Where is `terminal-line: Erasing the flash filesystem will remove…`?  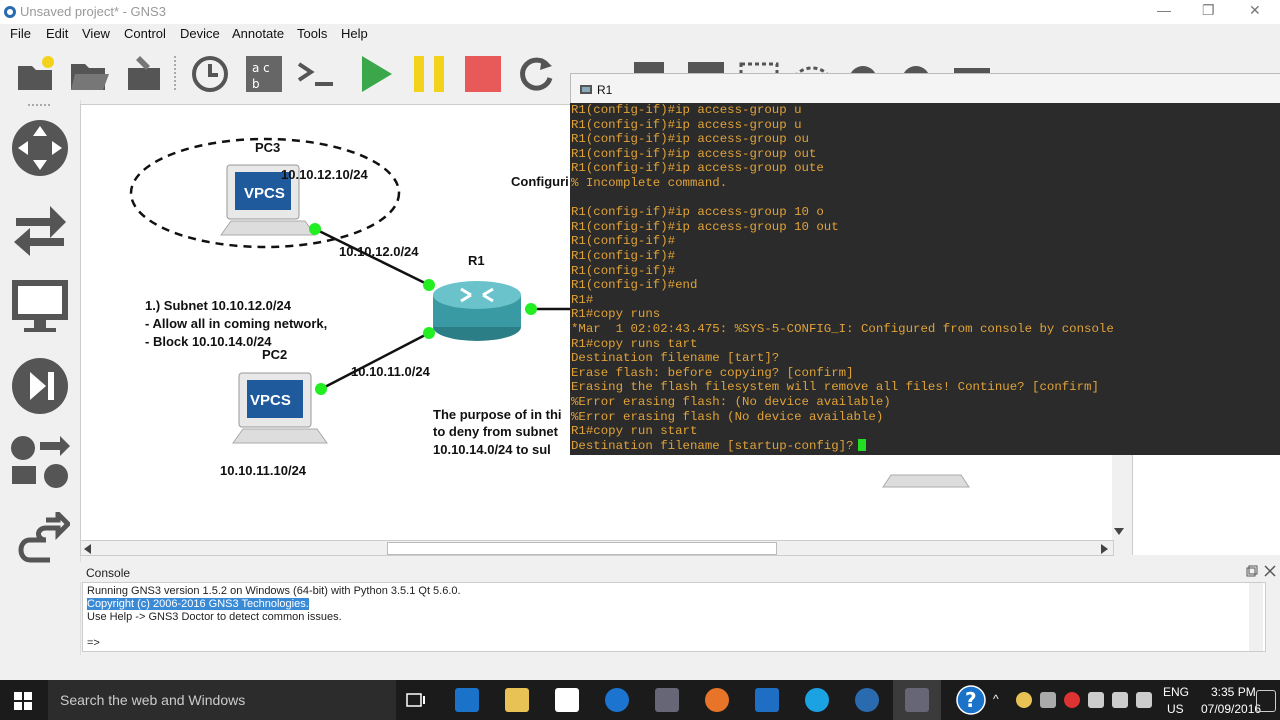 terminal-line: Erasing the flash filesystem will remove… is located at coordinates (835, 387).